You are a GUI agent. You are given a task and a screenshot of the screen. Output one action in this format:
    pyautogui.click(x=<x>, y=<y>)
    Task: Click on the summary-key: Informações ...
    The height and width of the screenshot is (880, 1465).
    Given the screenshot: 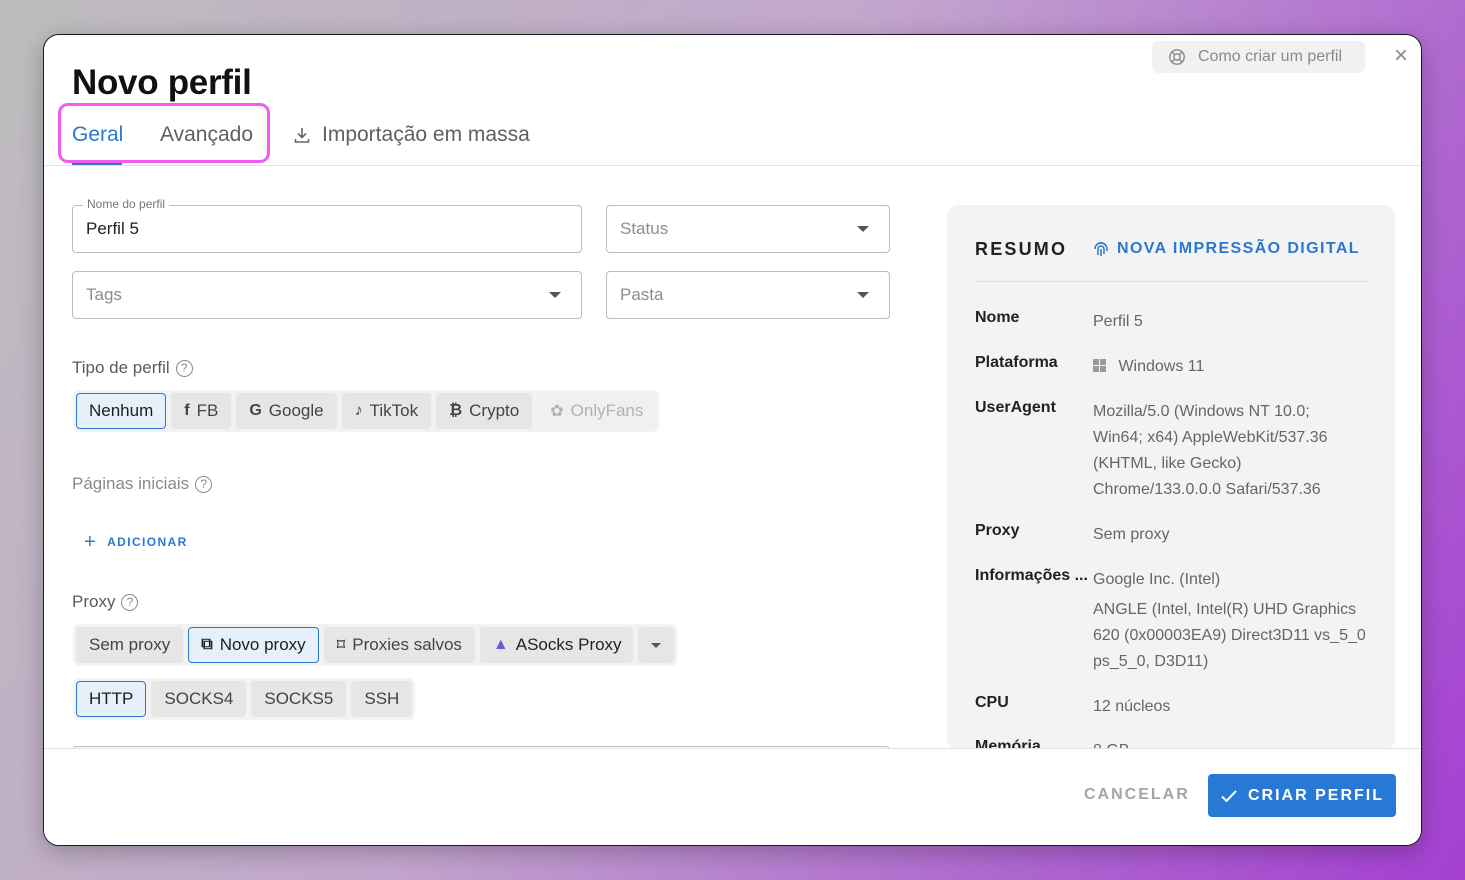 What is the action you would take?
    pyautogui.click(x=1031, y=575)
    